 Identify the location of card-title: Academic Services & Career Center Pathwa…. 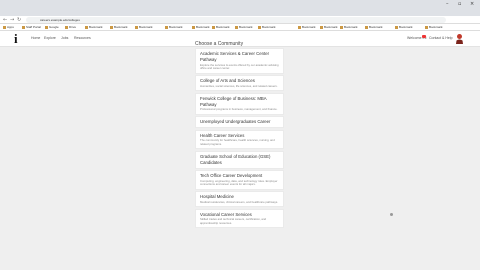
(235, 56).